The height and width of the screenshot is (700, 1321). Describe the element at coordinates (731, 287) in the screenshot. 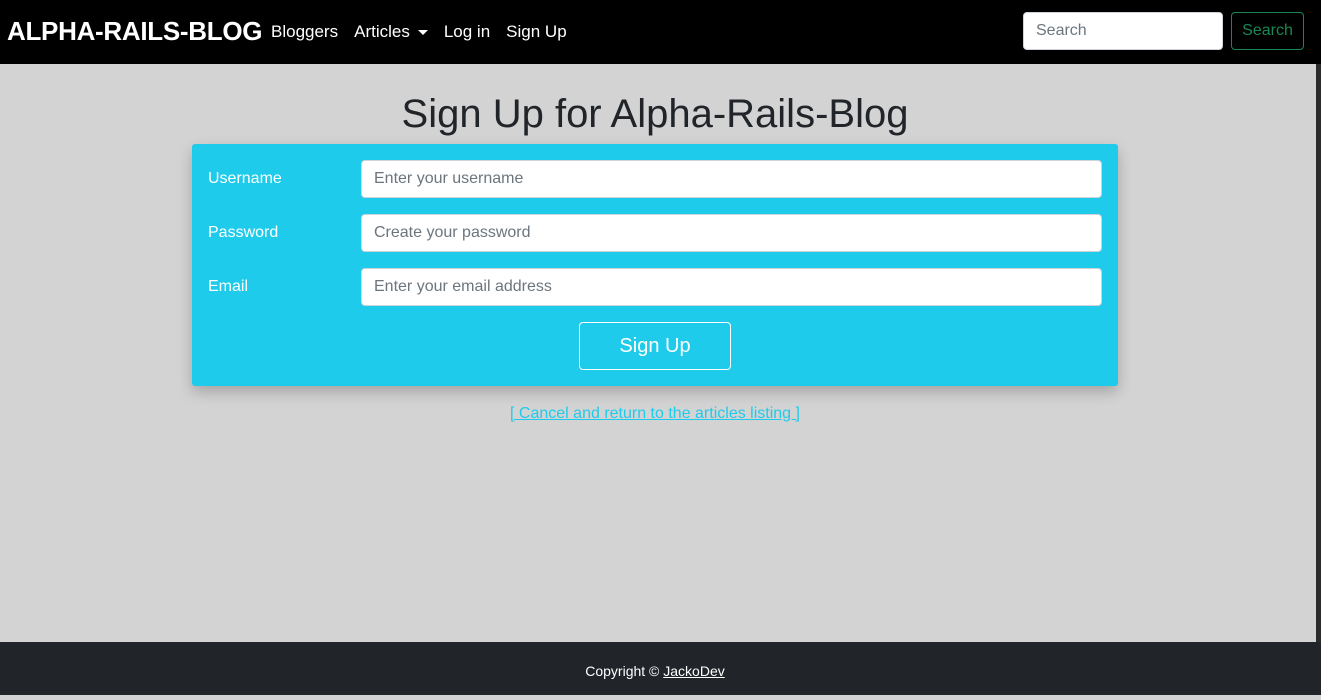

I see `email-field` at that location.